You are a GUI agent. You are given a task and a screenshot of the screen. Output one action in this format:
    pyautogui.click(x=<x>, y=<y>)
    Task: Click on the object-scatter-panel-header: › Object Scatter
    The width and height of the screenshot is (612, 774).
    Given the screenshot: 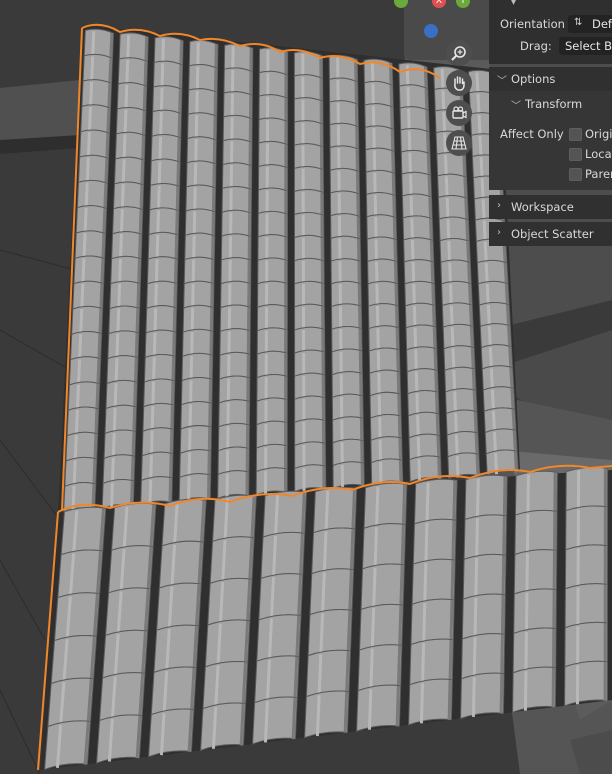 What is the action you would take?
    pyautogui.click(x=550, y=234)
    